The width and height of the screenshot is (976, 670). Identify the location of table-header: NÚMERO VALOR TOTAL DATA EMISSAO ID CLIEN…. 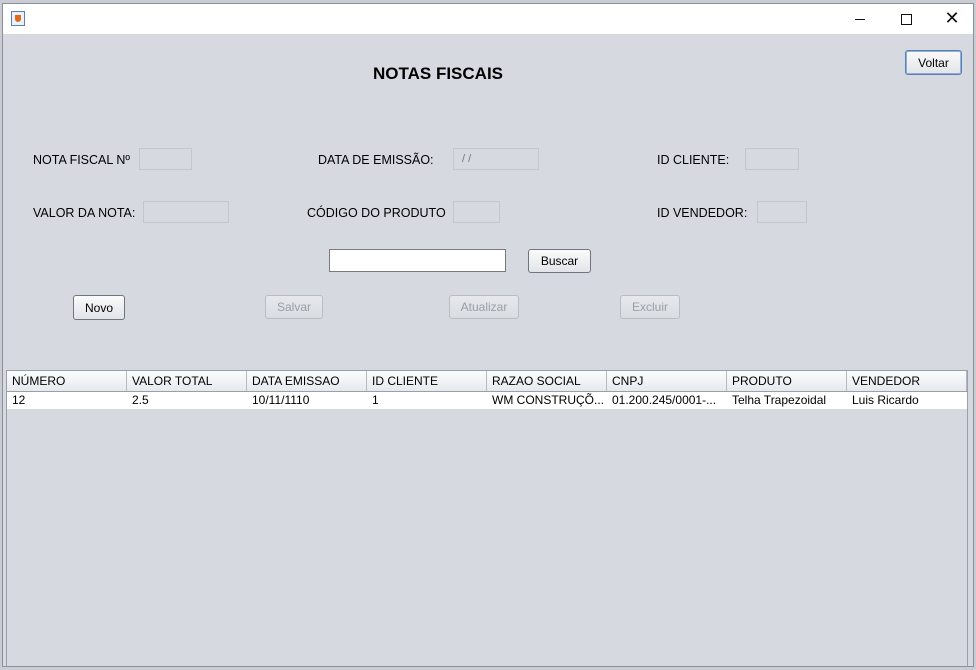
(487, 381).